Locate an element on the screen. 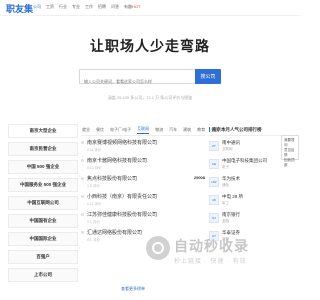  ranking-title-text: 南京本月人气公司排行榜 is located at coordinates (237, 129).